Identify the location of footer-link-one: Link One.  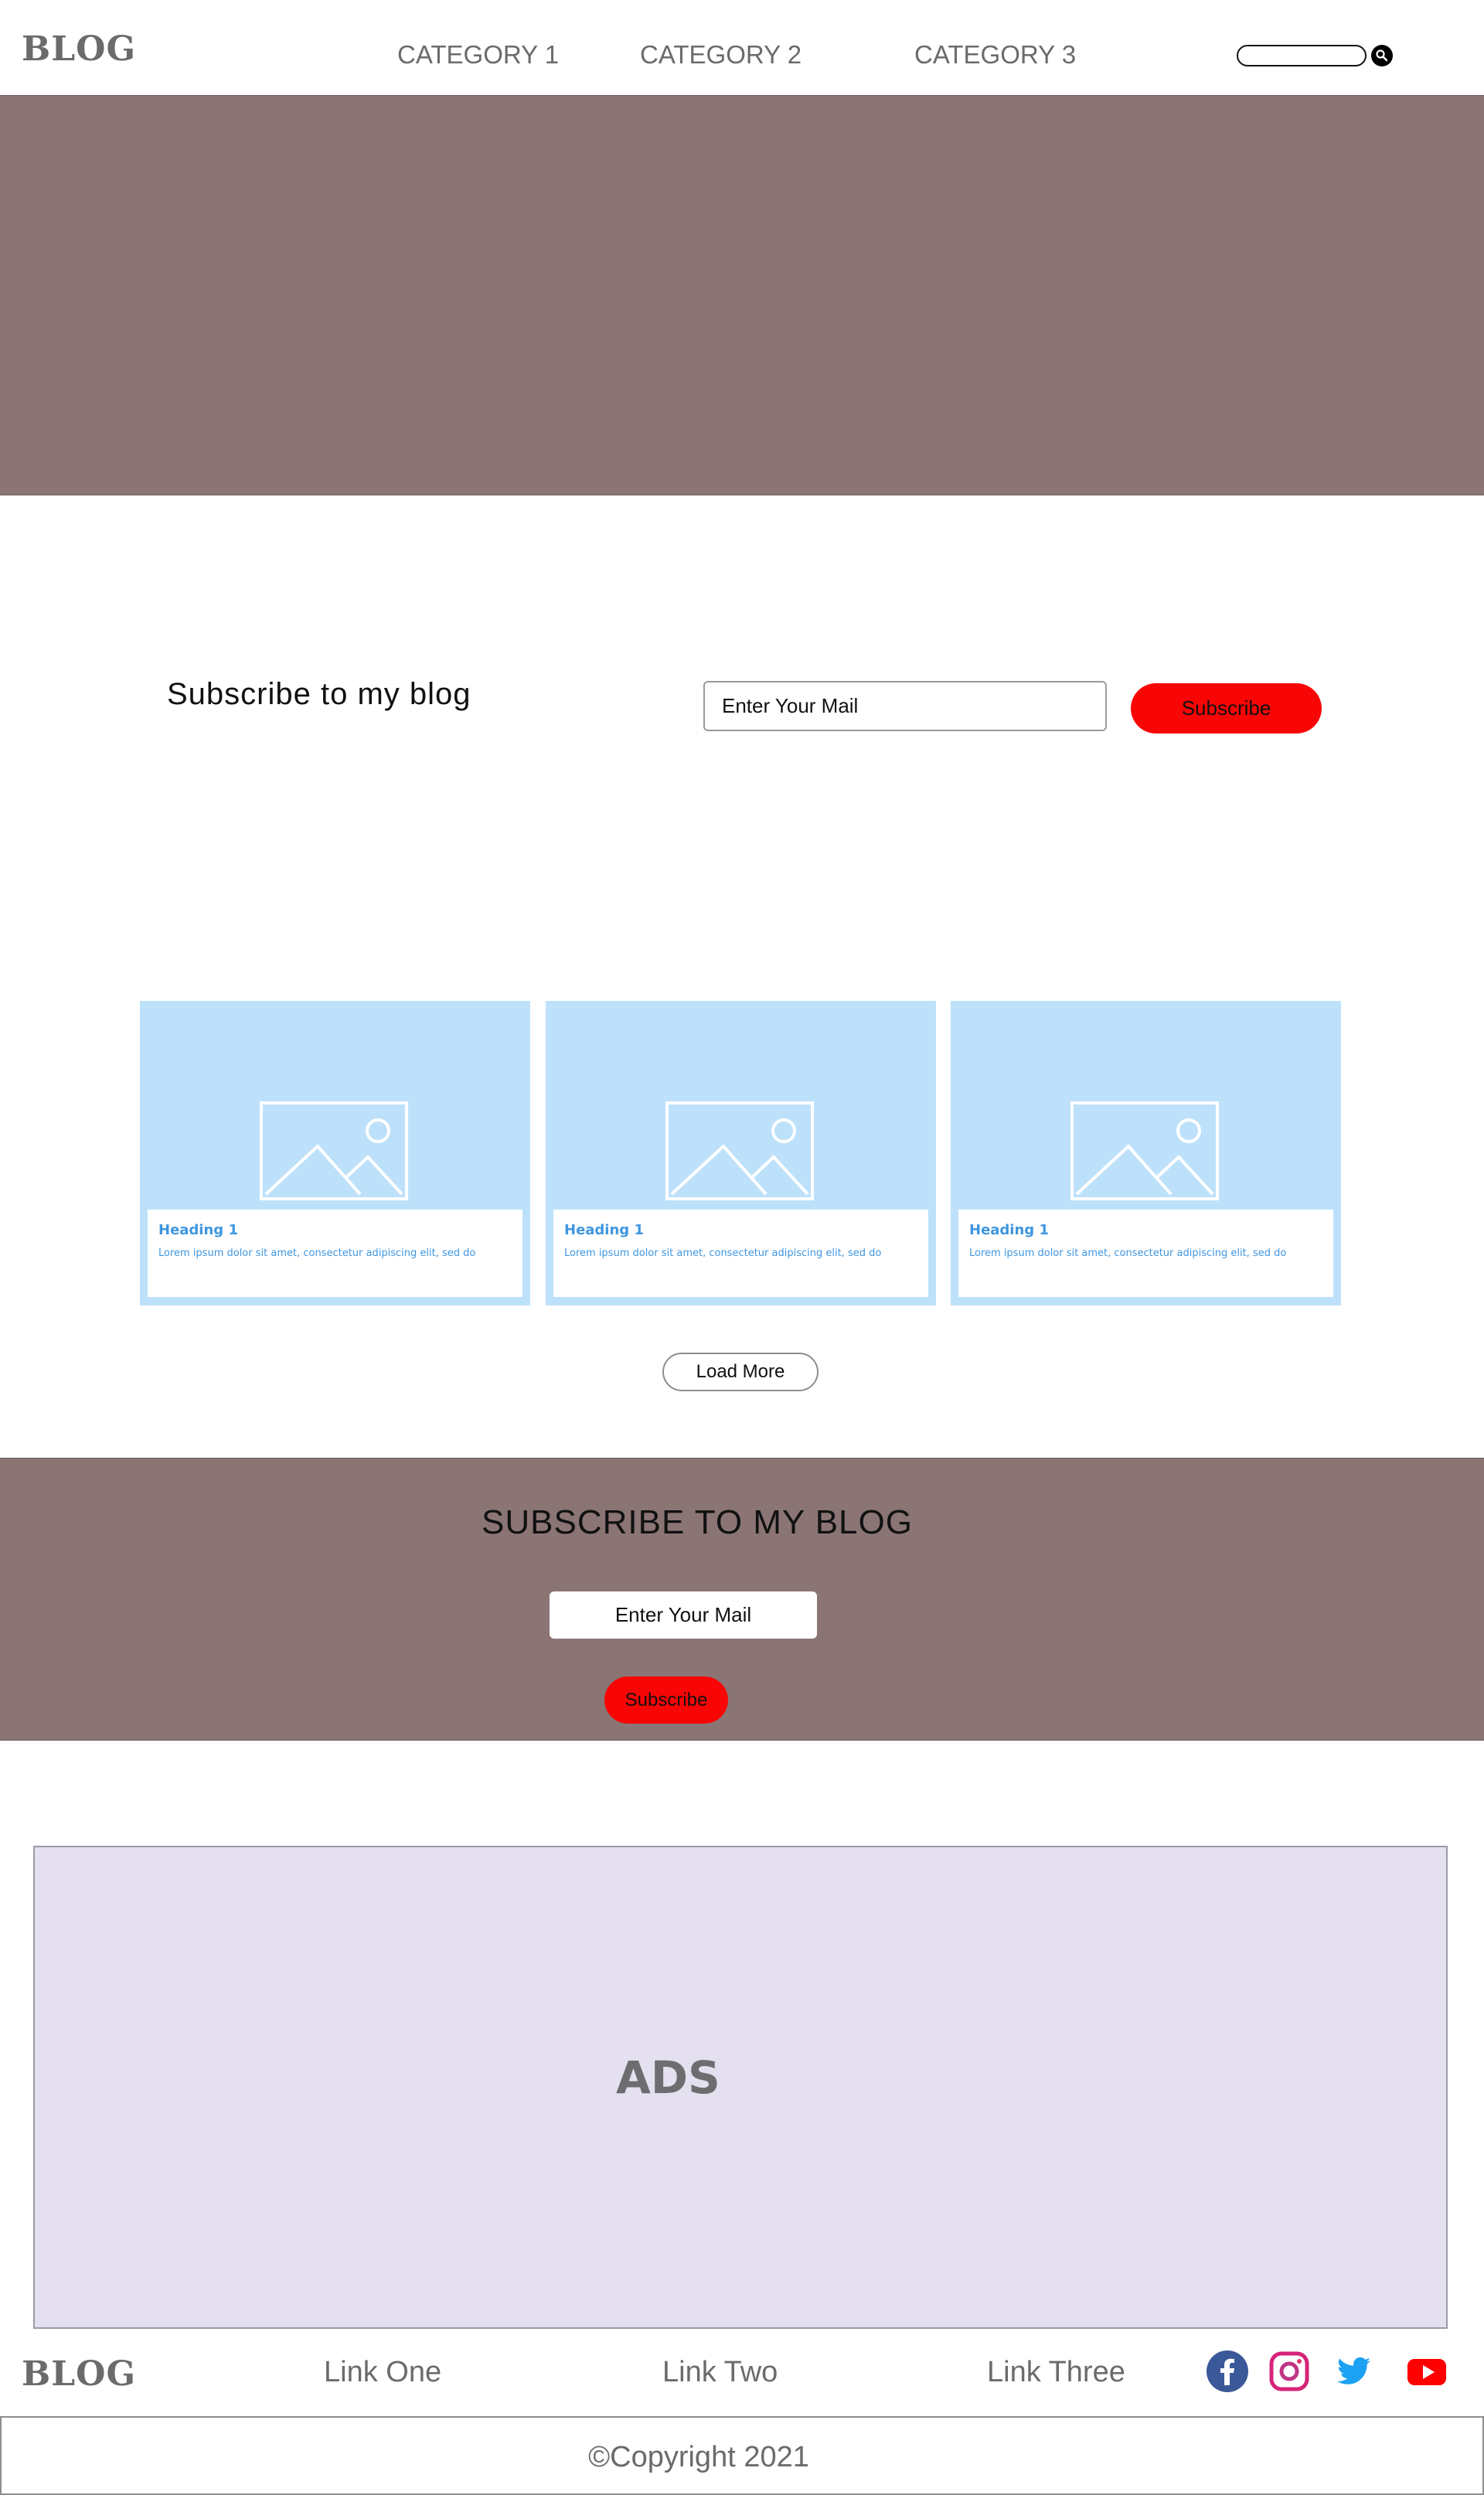
(382, 2372).